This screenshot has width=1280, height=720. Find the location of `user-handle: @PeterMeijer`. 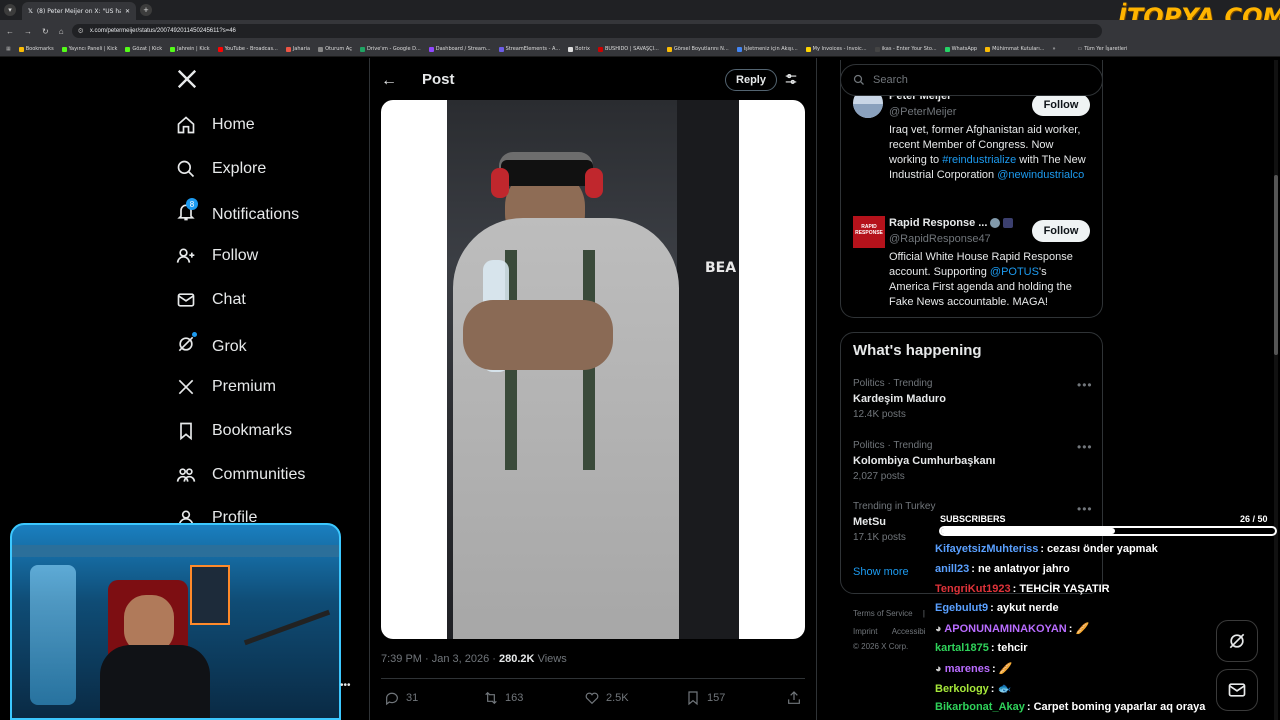

user-handle: @PeterMeijer is located at coordinates (922, 112).